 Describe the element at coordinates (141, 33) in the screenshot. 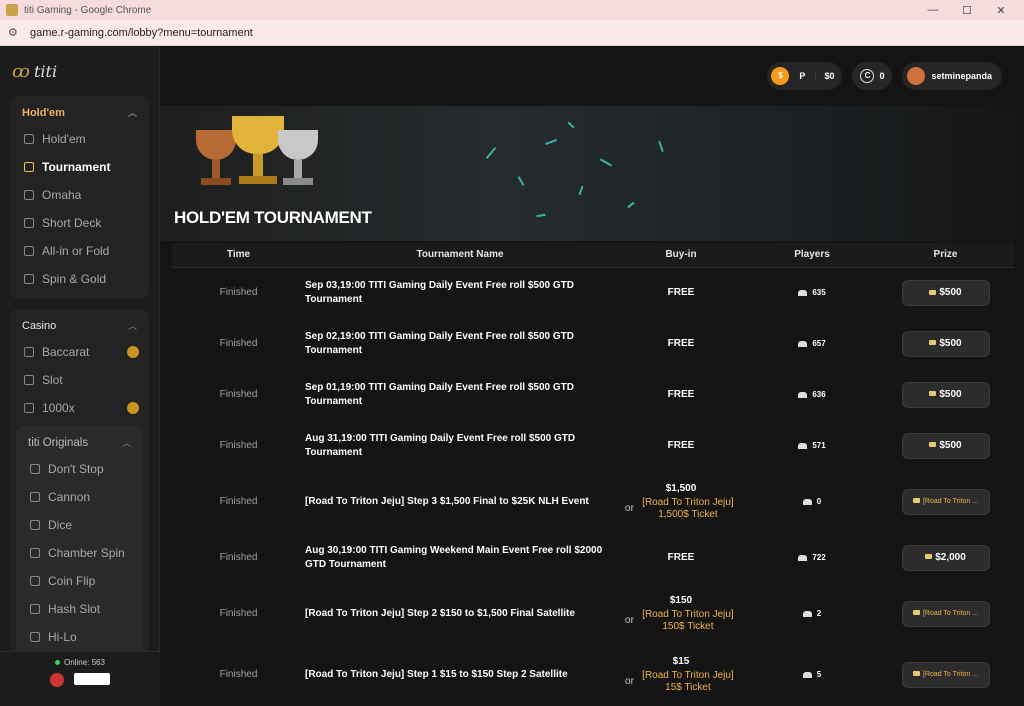

I see `url-text: game.r-gaming.com/lobby?menu=tournament` at that location.